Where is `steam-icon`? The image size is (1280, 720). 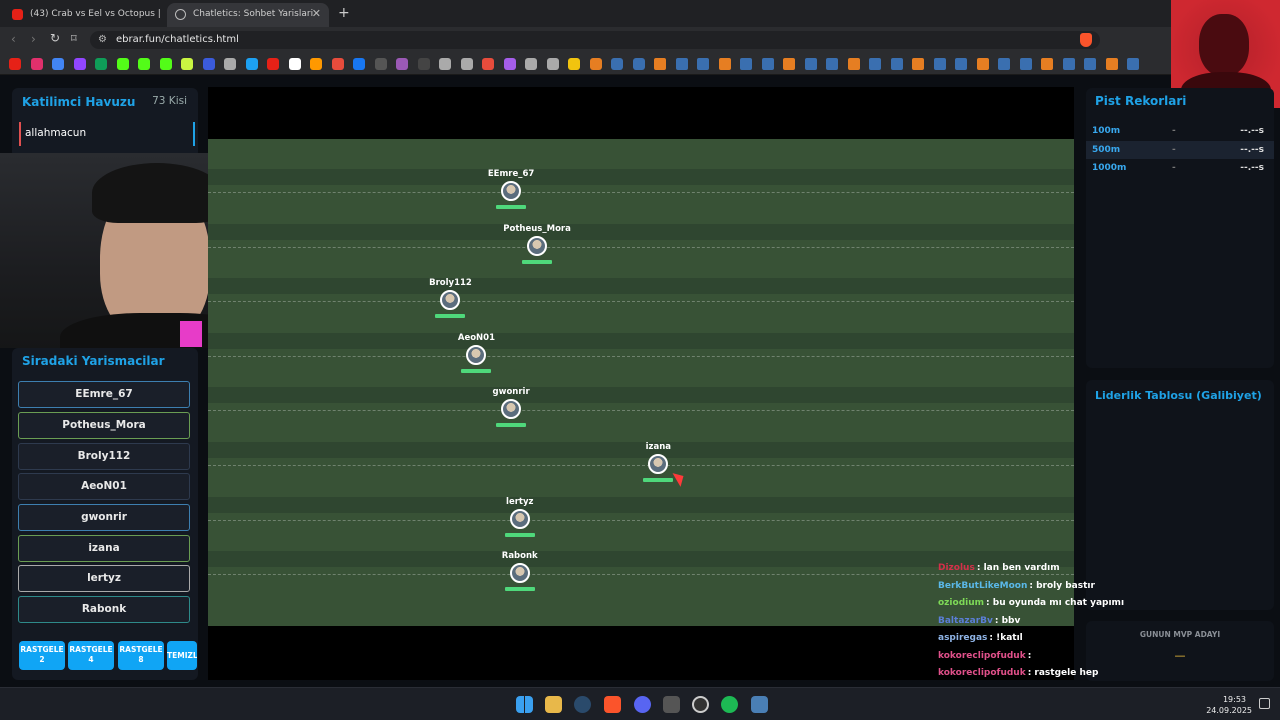 steam-icon is located at coordinates (582, 704).